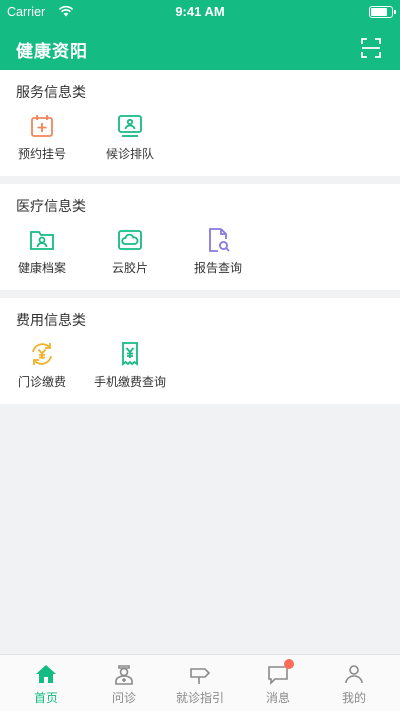  Describe the element at coordinates (51, 207) in the screenshot. I see `section-title: 医疗信息类` at that location.